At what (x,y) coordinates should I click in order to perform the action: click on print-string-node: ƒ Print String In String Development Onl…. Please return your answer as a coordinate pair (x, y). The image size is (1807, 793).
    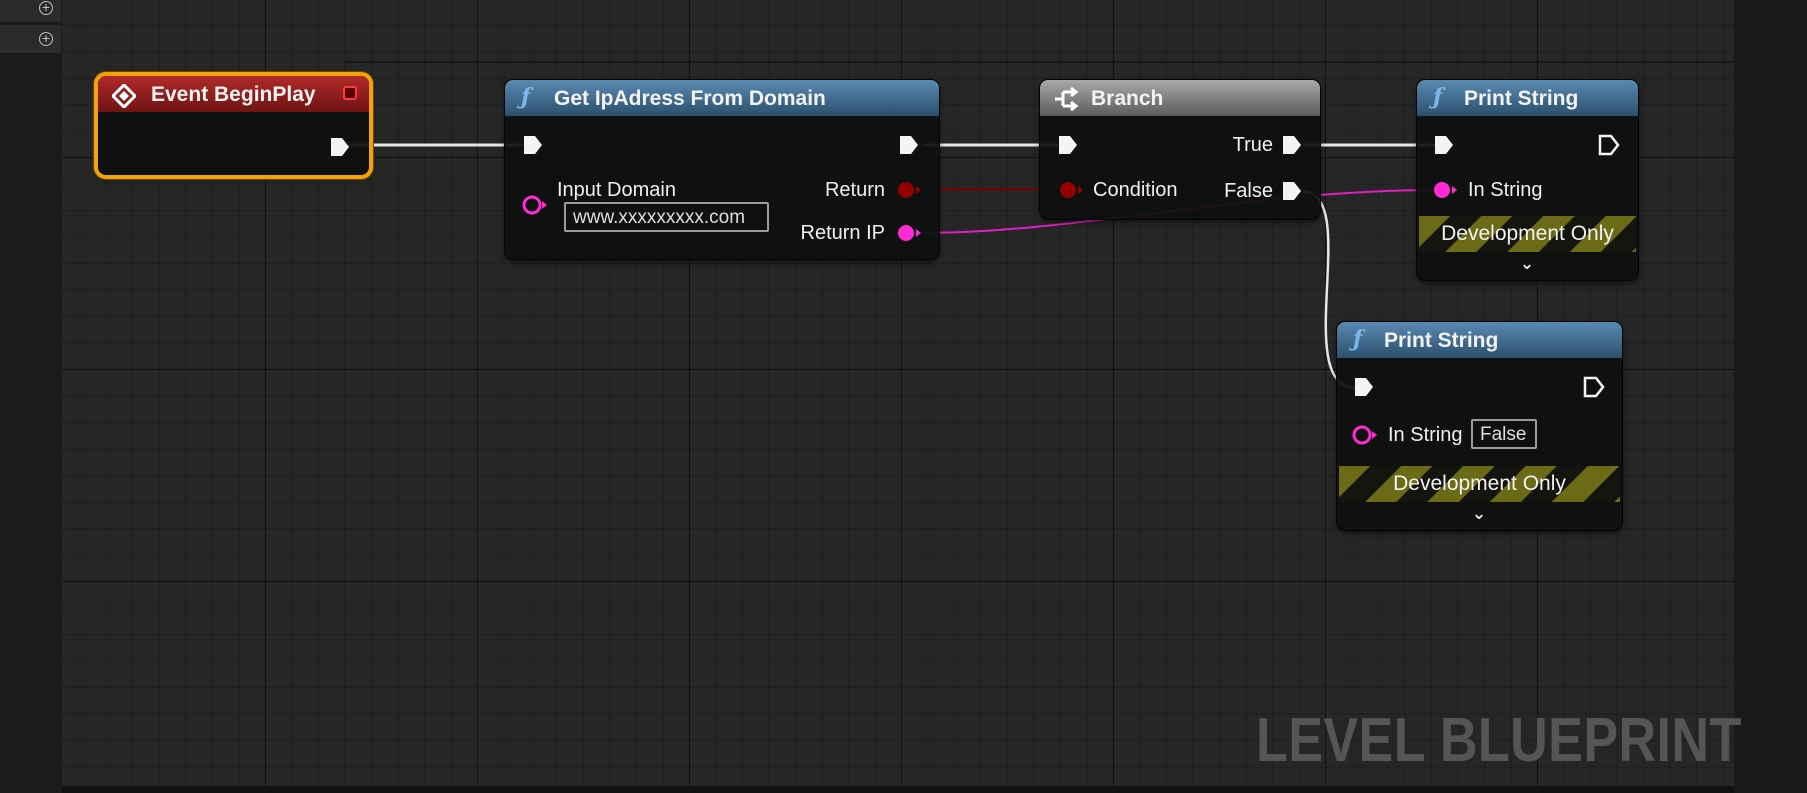
    Looking at the image, I should click on (1527, 180).